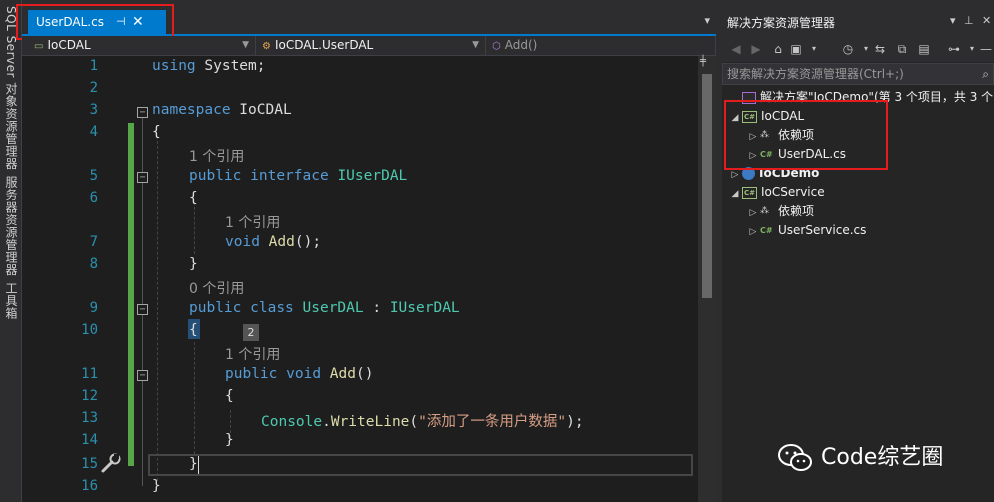  What do you see at coordinates (756, 49) in the screenshot?
I see `forward-icon: ▶` at bounding box center [756, 49].